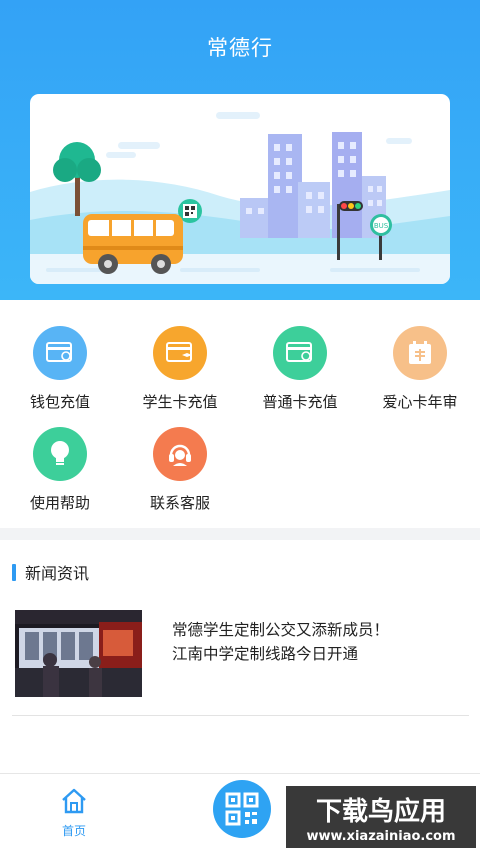  I want to click on service-help: 使用帮助, so click(60, 470).